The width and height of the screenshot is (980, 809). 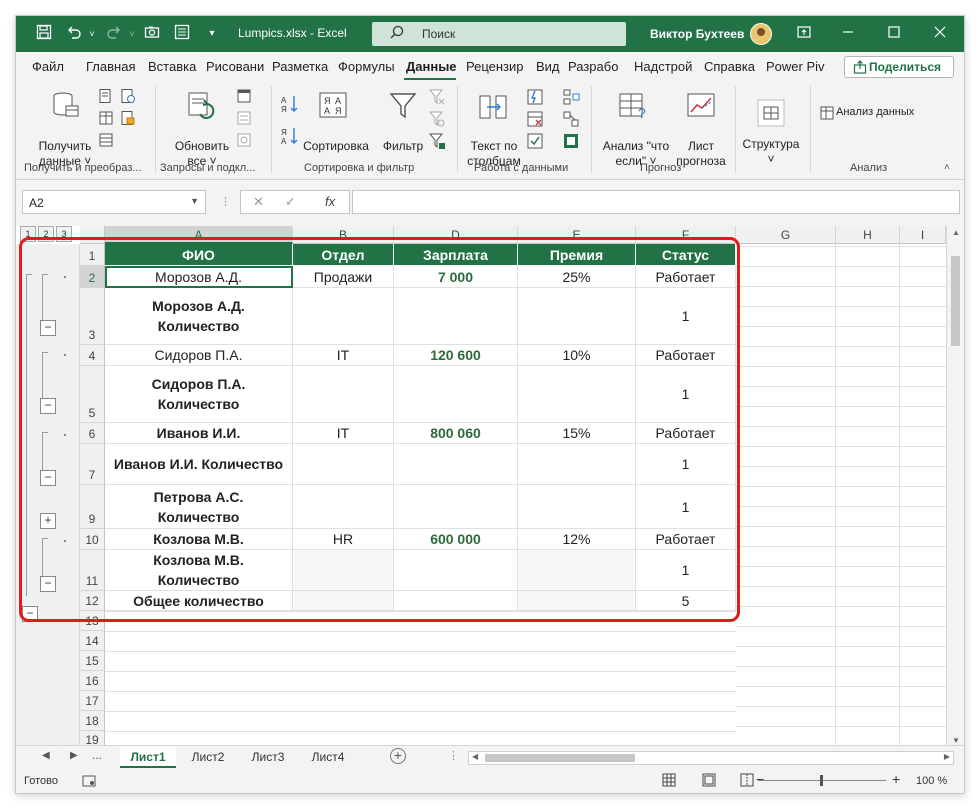 I want to click on tab-insert: Вставка, so click(x=176, y=66).